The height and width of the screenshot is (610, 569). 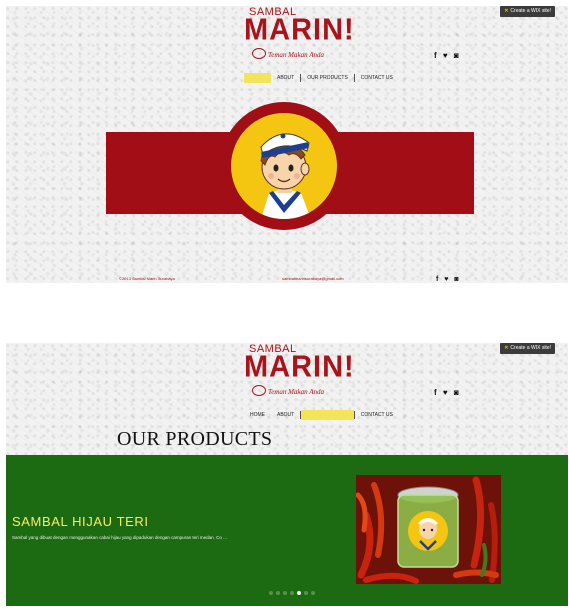 I want to click on slider-pagination, so click(x=292, y=593).